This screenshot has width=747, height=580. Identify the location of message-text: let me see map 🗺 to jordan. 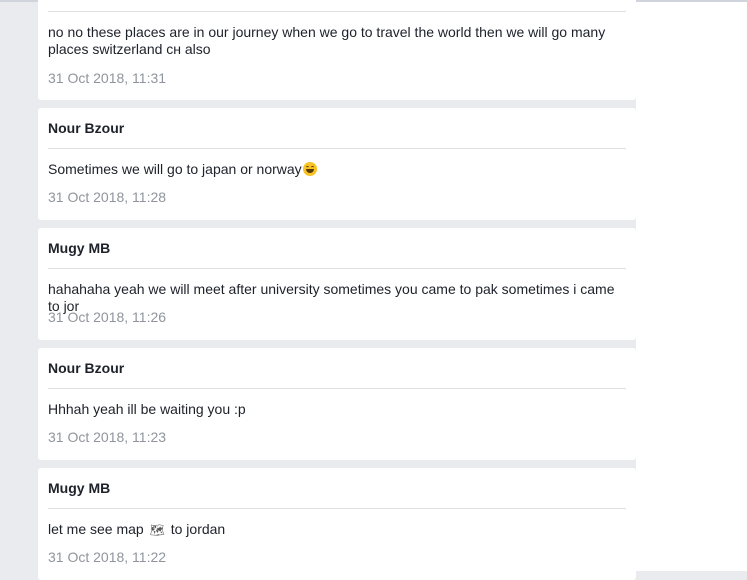
(337, 530).